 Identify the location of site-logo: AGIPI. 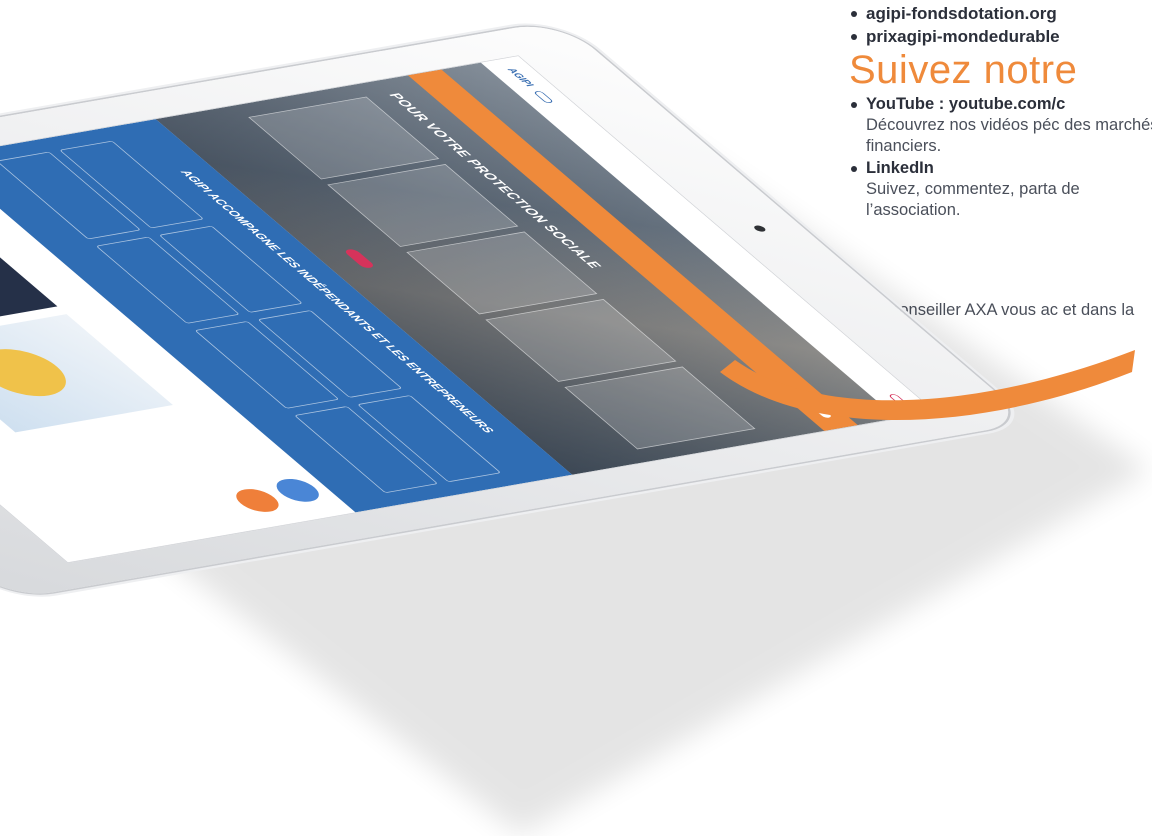
(521, 78).